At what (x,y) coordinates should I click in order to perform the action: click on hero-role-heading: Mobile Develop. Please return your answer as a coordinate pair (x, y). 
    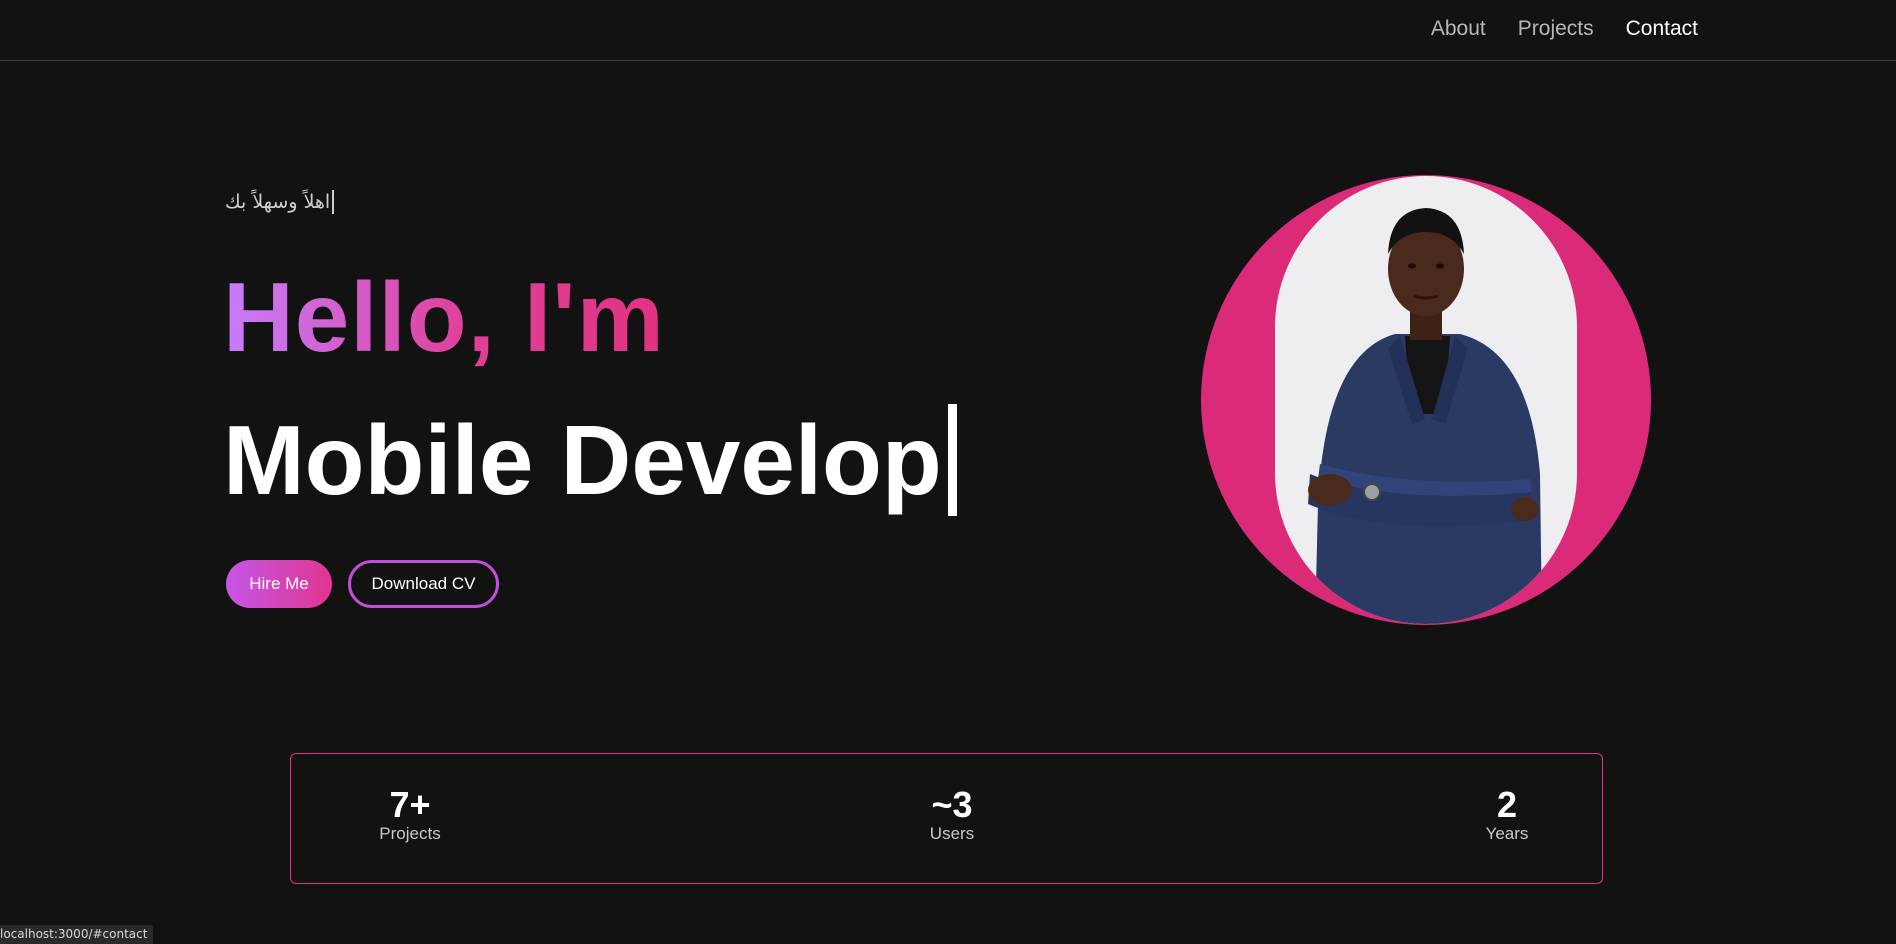
    Looking at the image, I should click on (590, 460).